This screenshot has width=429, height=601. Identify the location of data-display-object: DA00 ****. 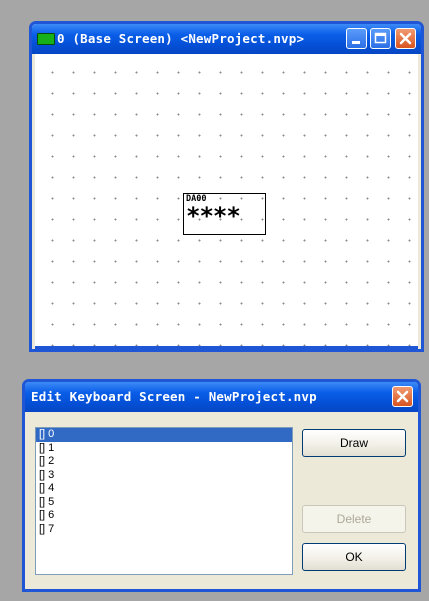
(224, 214).